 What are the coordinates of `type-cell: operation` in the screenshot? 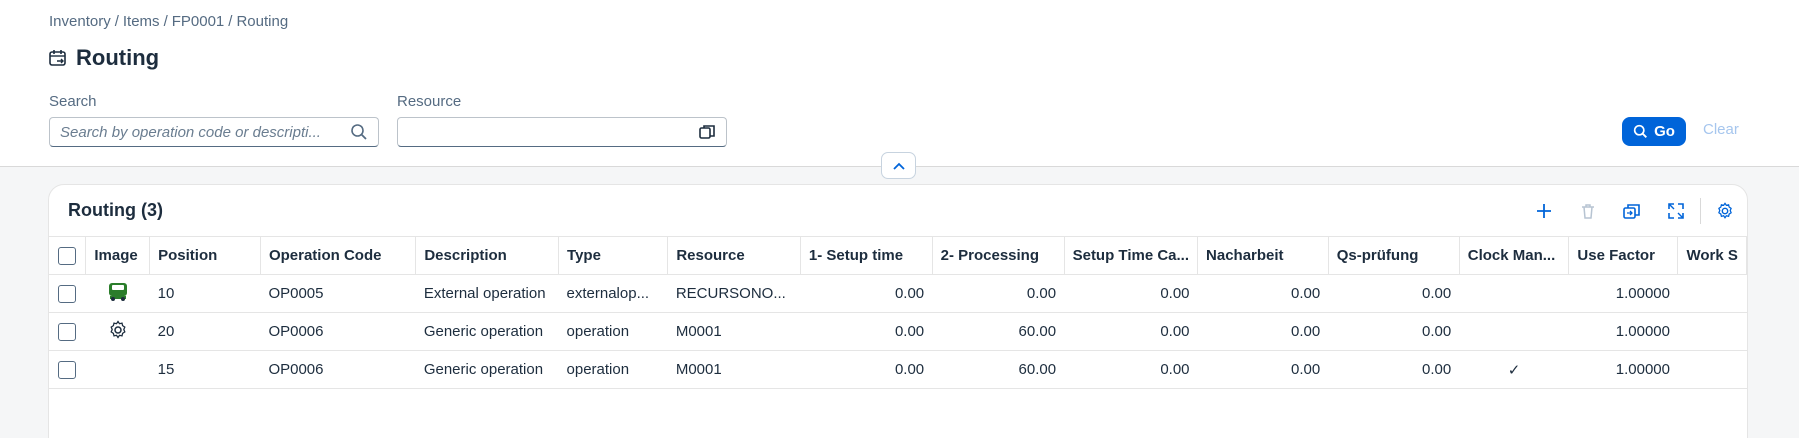 It's located at (613, 369).